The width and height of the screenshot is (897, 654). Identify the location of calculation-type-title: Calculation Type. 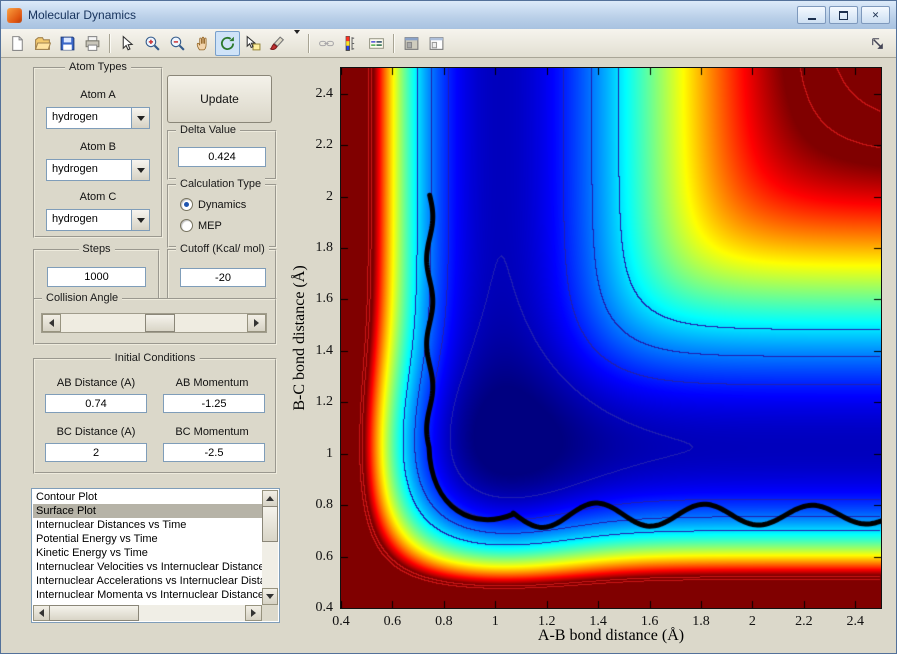
(221, 184).